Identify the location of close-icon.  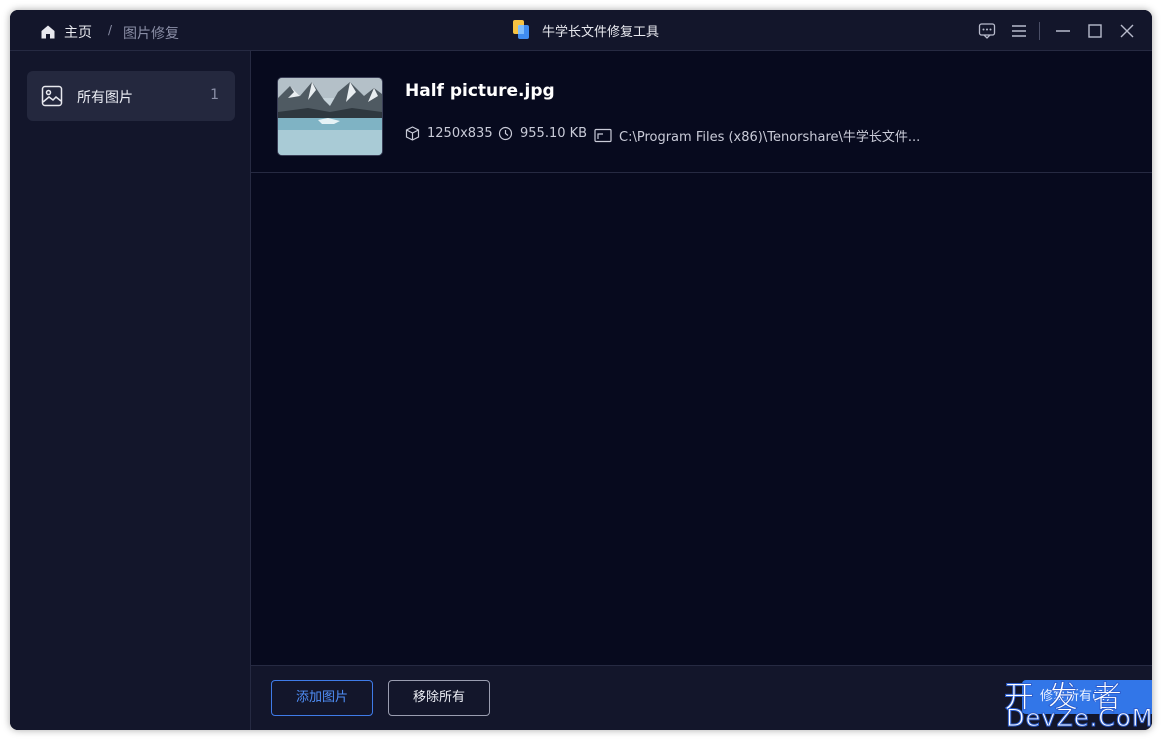
(1127, 31).